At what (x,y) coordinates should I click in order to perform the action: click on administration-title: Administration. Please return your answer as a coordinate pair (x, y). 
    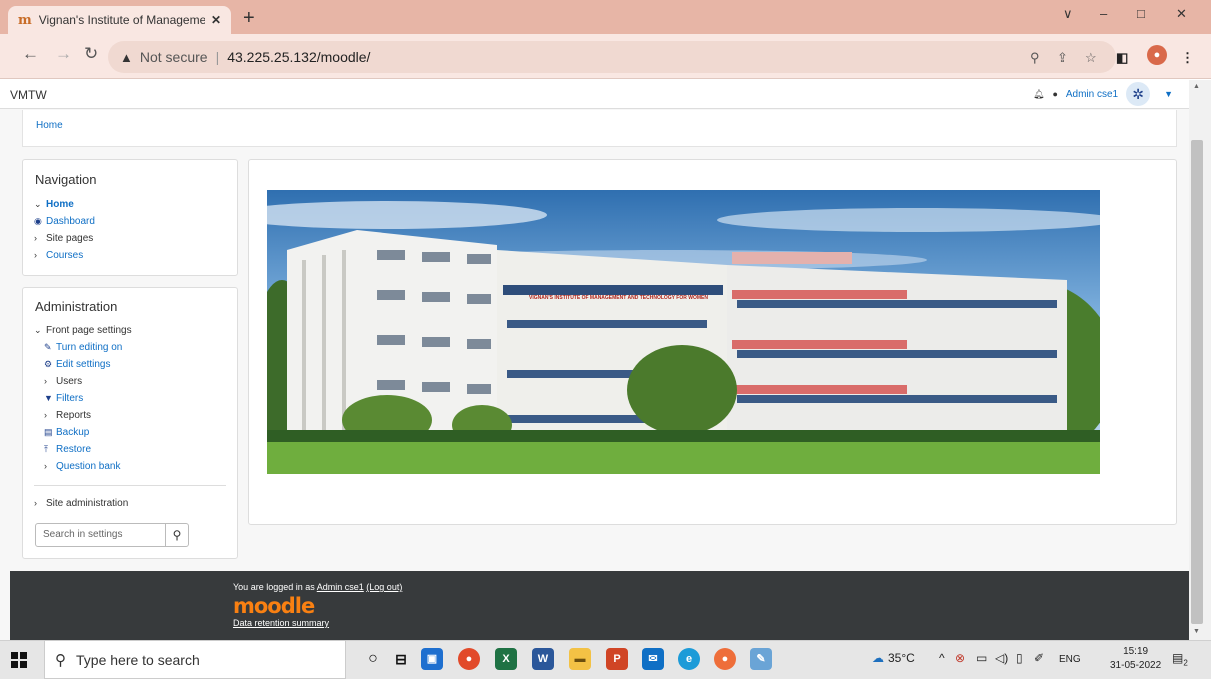
    Looking at the image, I should click on (76, 306).